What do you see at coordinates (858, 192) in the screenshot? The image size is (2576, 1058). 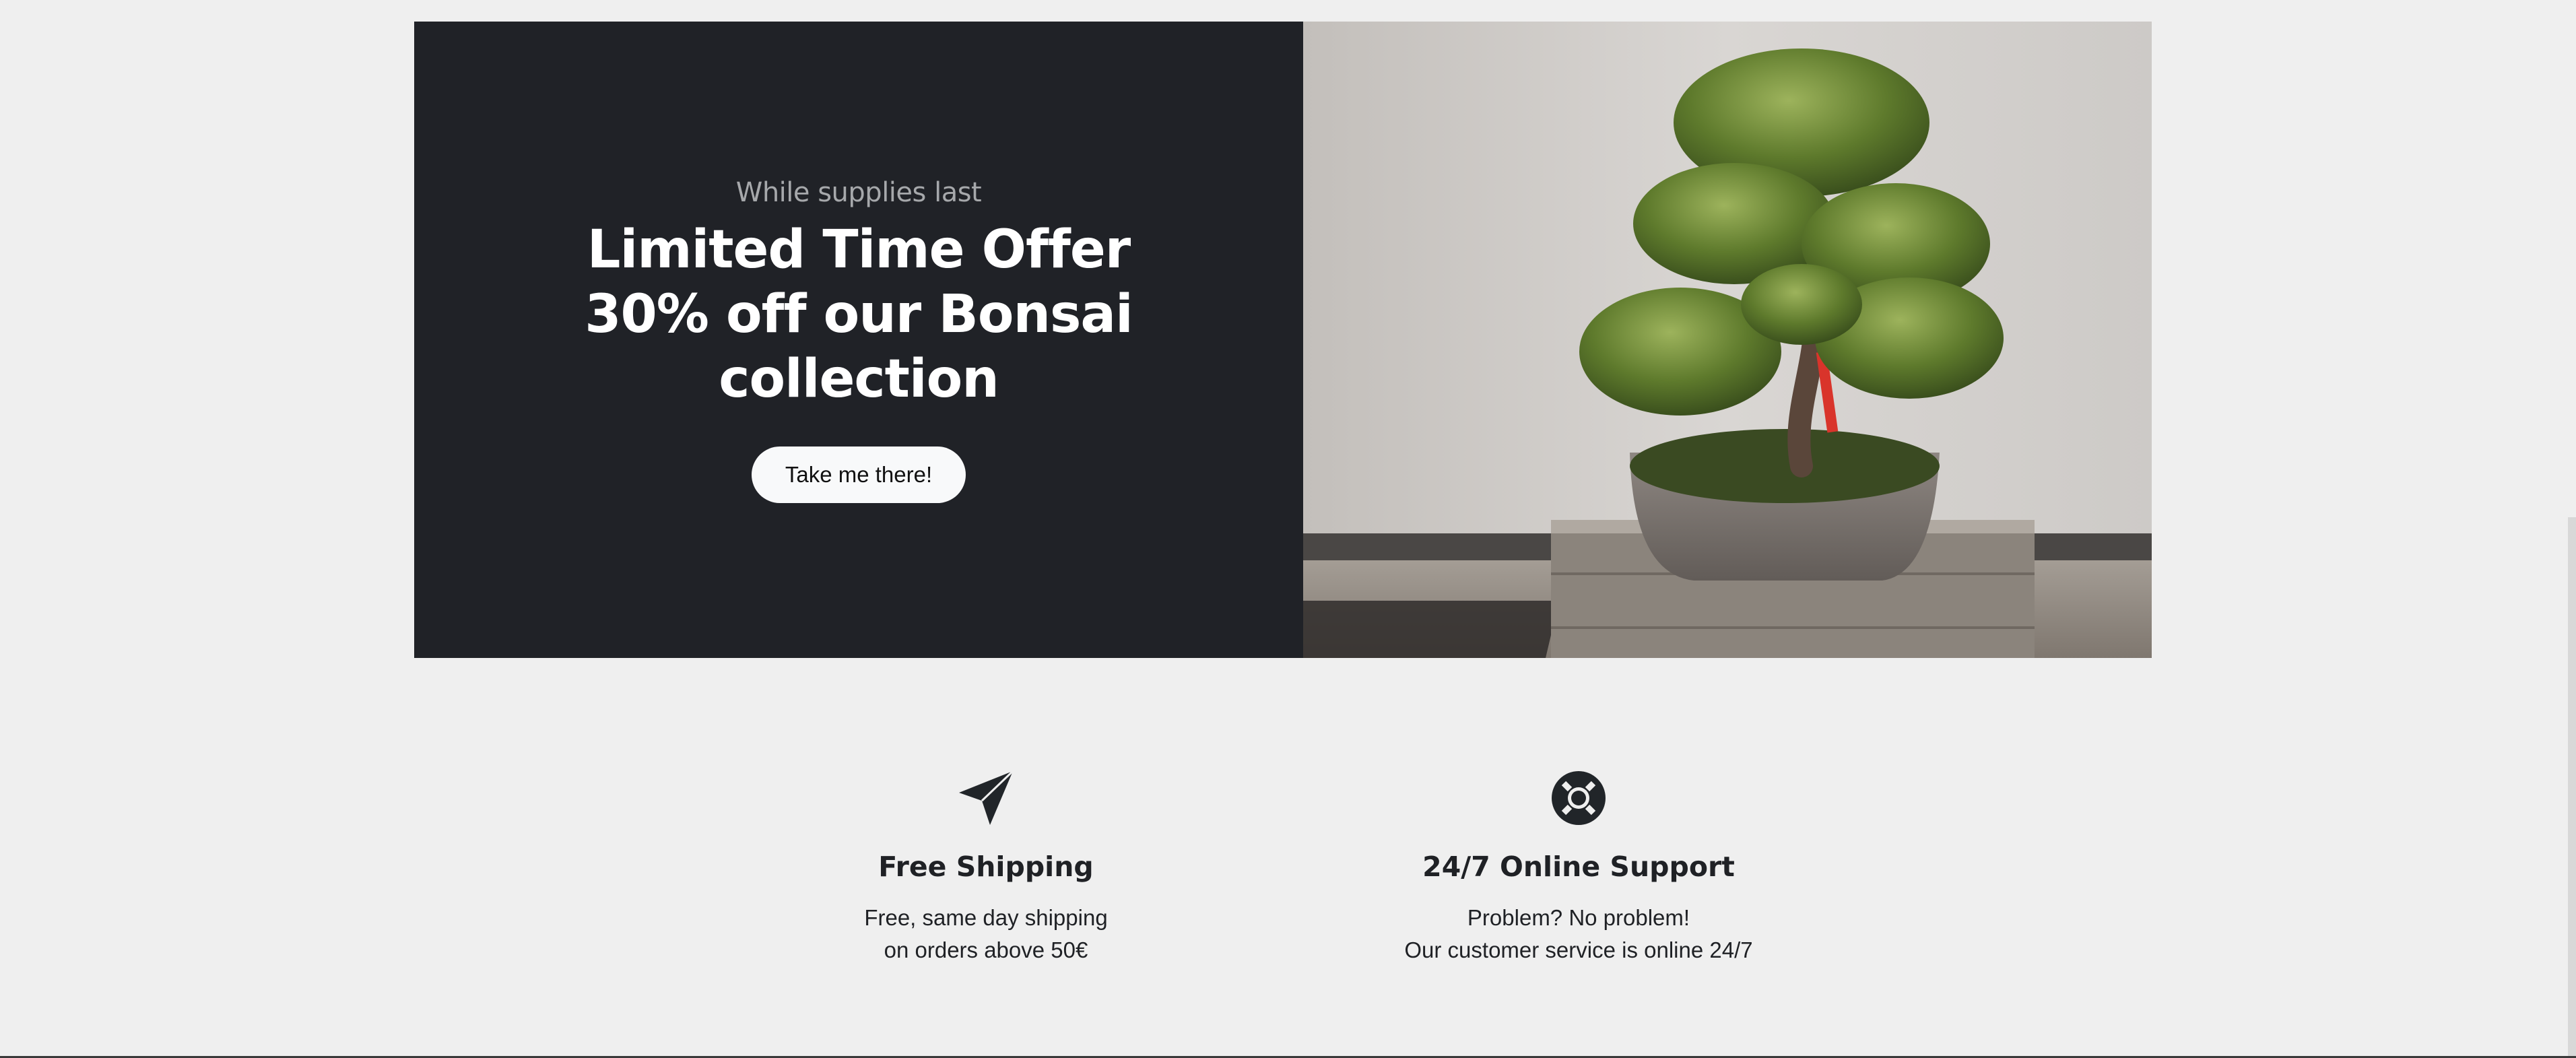 I see `promo-eyebrow: While supplies last` at bounding box center [858, 192].